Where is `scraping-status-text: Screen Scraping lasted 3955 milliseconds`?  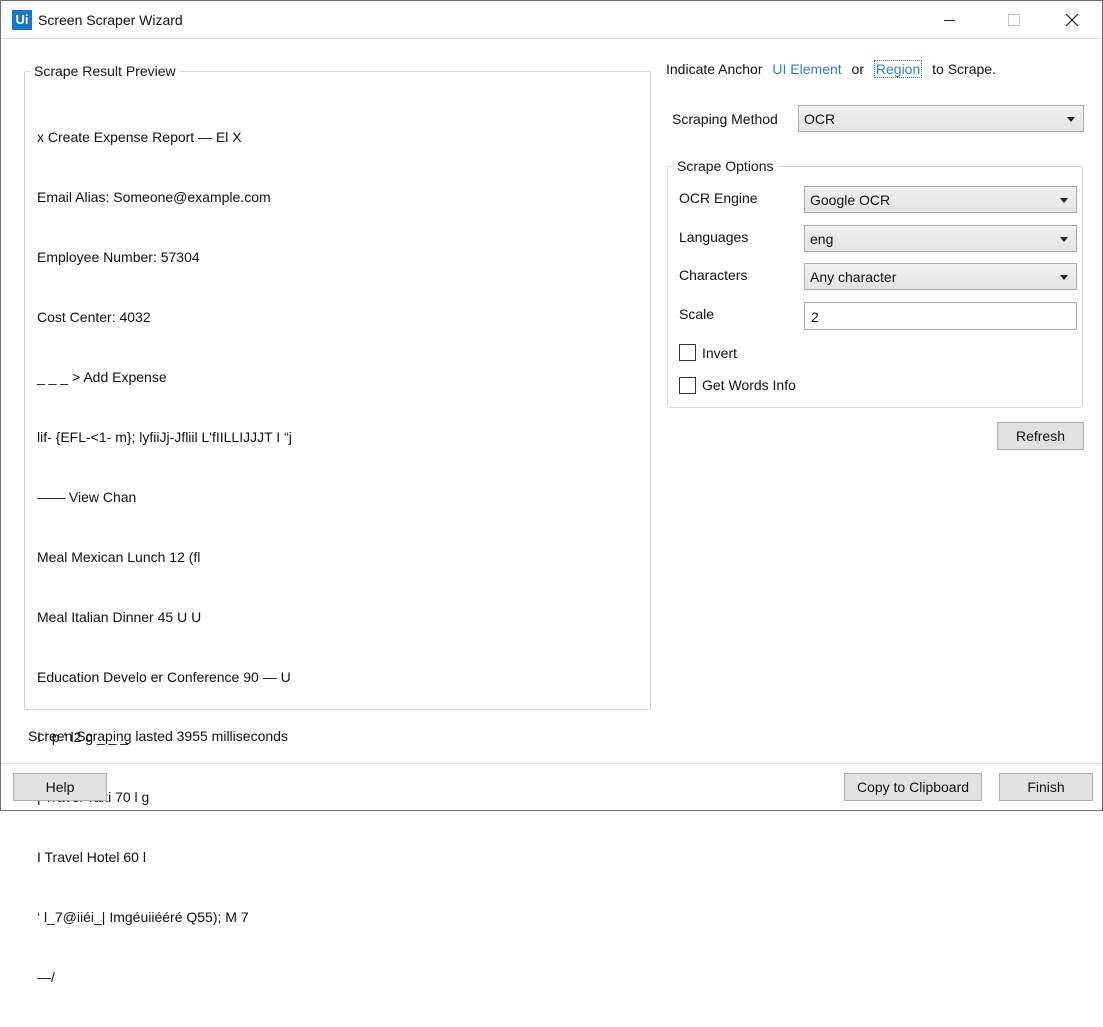
scraping-status-text: Screen Scraping lasted 3955 milliseconds is located at coordinates (158, 736).